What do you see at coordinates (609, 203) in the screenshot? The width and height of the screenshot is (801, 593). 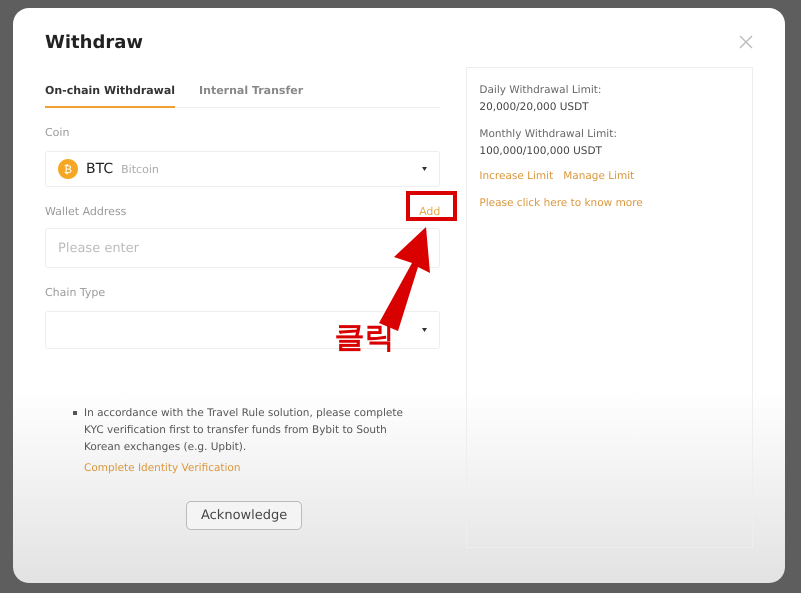 I see `know-more-link: Please click here to know more` at bounding box center [609, 203].